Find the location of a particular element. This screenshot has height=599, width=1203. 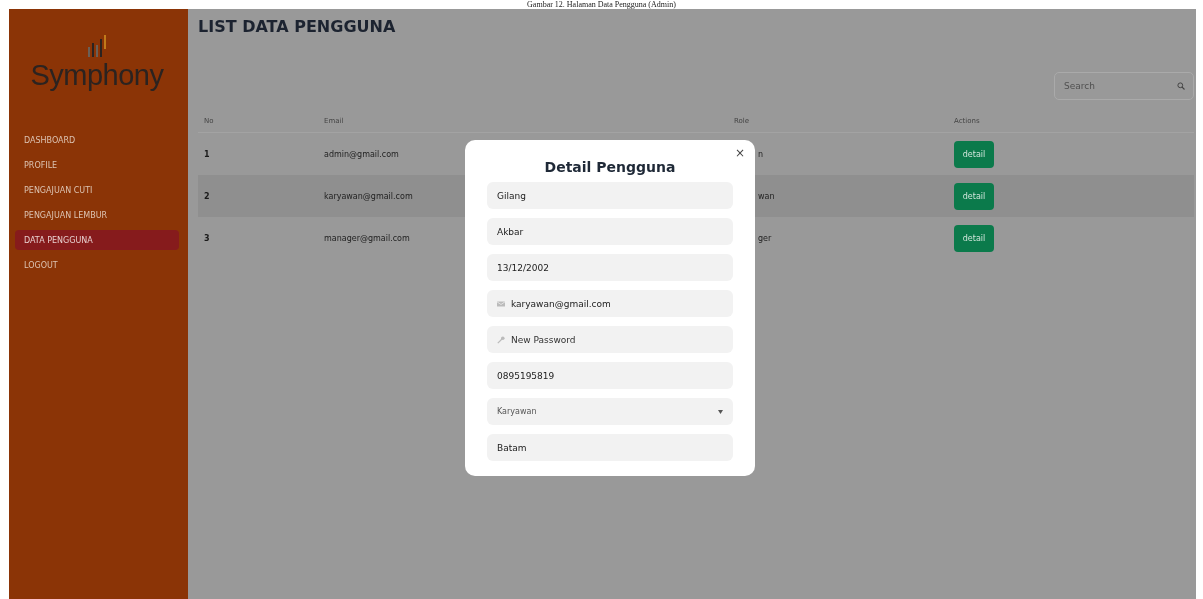

select-field: Karyawan is located at coordinates (610, 411).